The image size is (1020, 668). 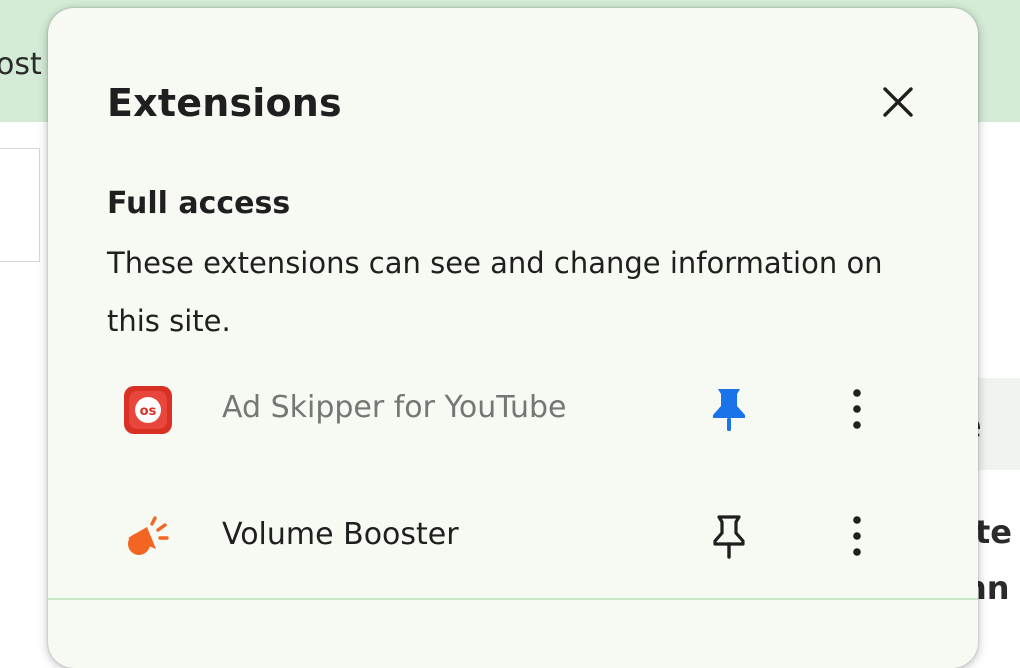 I want to click on page-side-panel, so click(x=20, y=205).